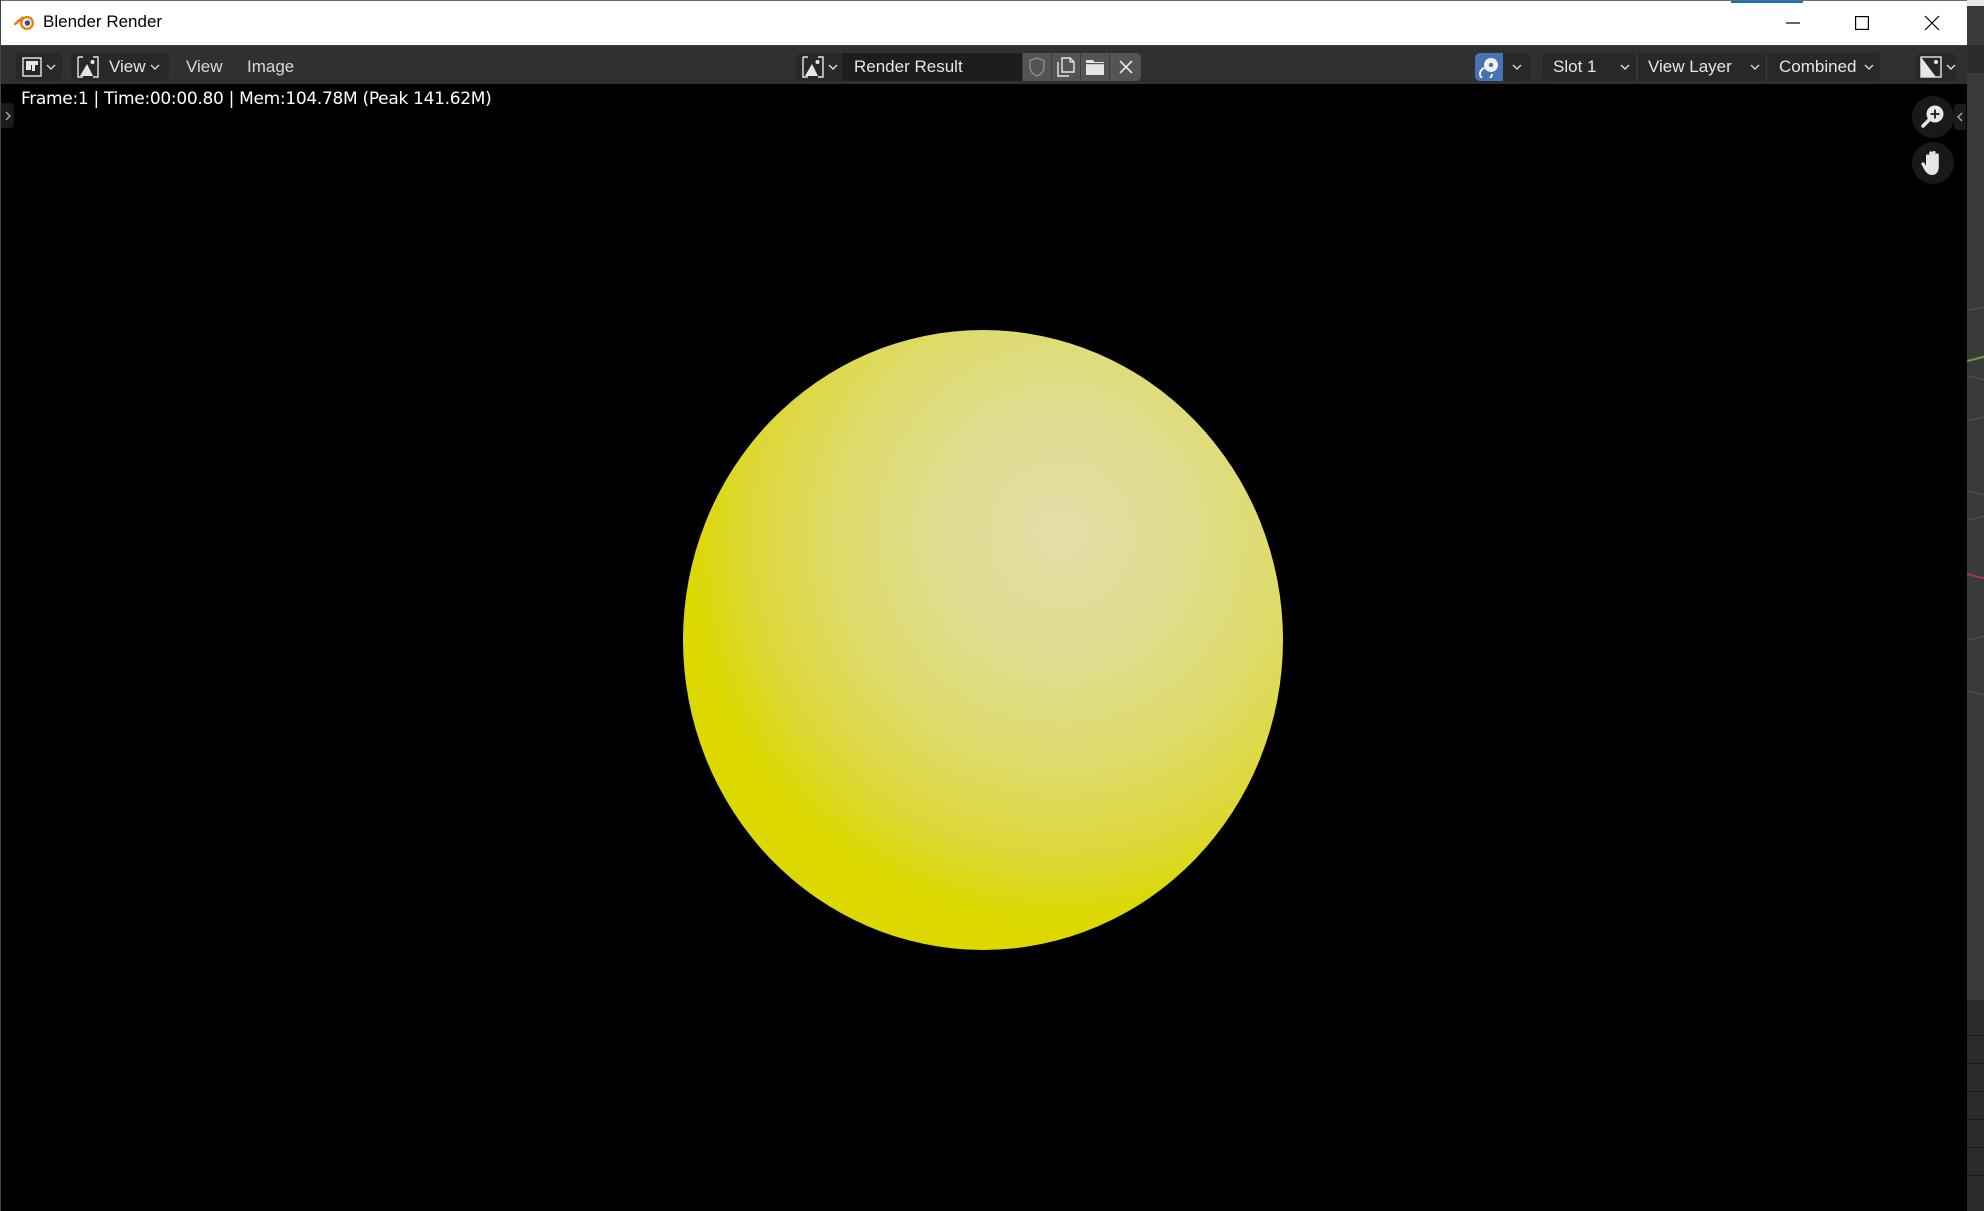 This screenshot has width=1984, height=1211. What do you see at coordinates (1975, 357) in the screenshot?
I see `y-axis-line` at bounding box center [1975, 357].